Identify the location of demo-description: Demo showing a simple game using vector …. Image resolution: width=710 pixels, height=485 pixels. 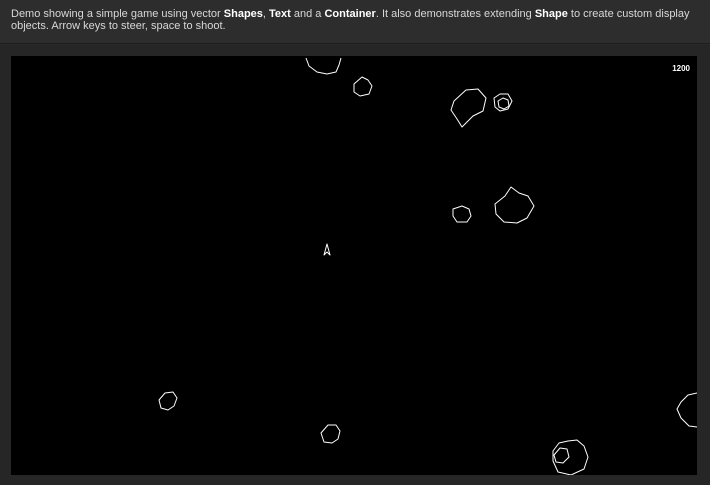
(350, 20).